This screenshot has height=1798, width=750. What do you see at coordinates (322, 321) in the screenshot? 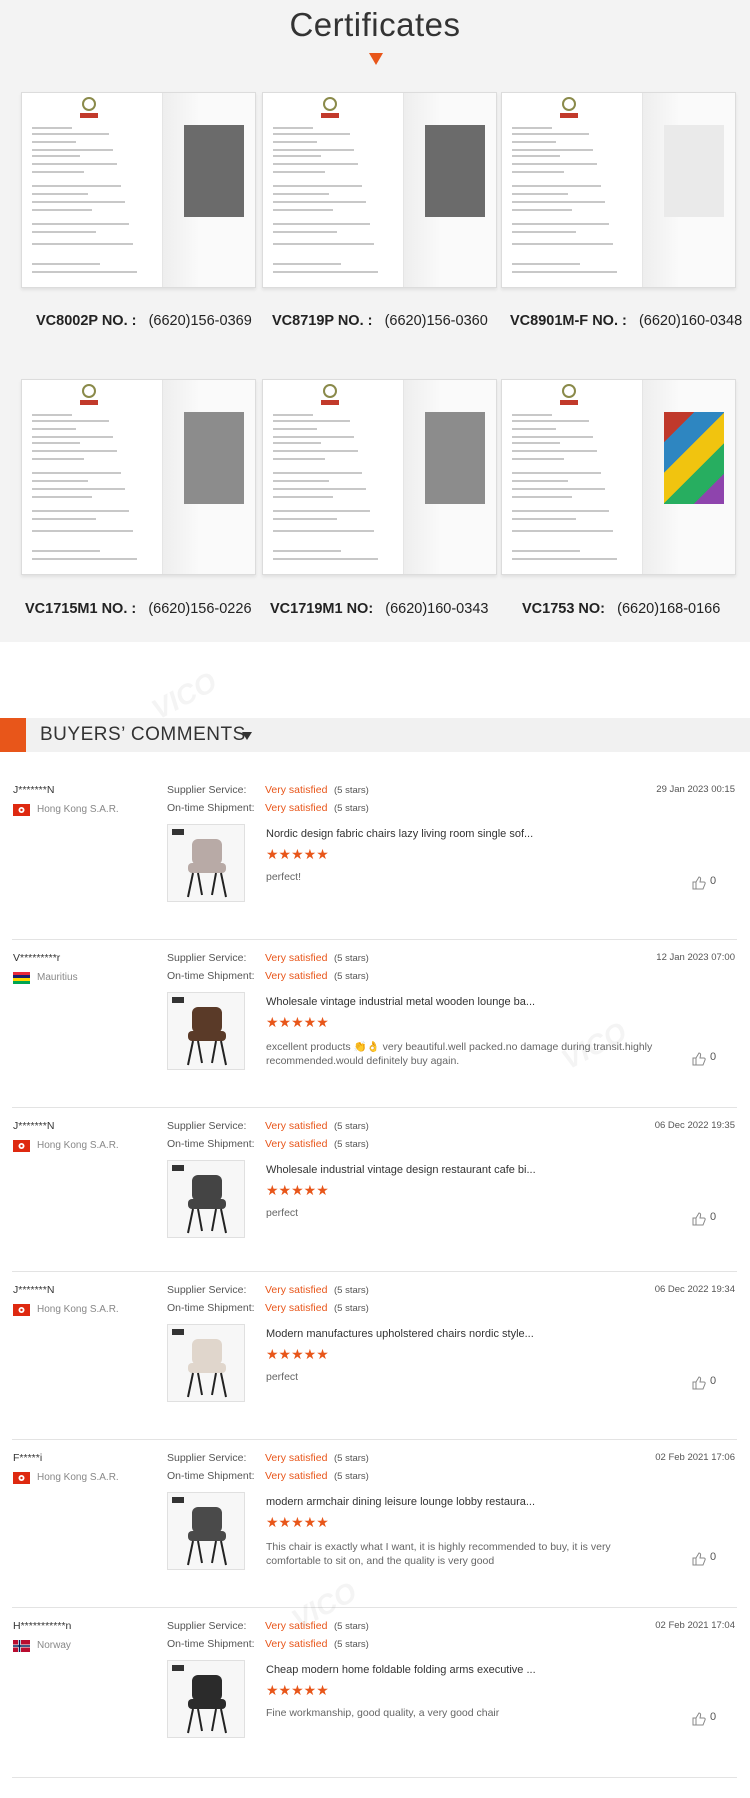
I see `certificate-model: VC8719P NO. :` at bounding box center [322, 321].